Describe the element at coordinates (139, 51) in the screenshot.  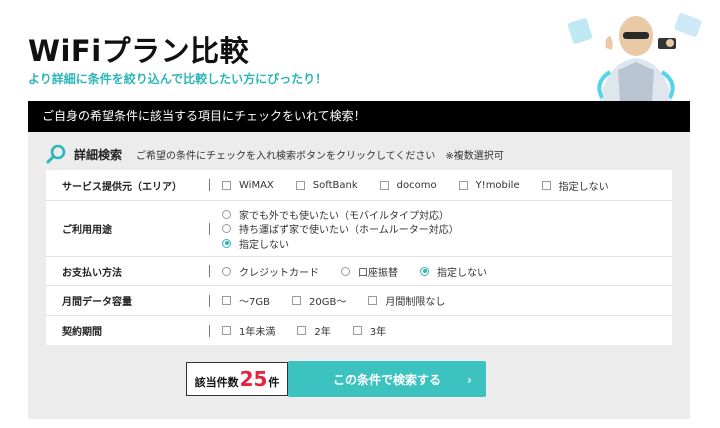
I see `page-title: WiFiプラン比較` at that location.